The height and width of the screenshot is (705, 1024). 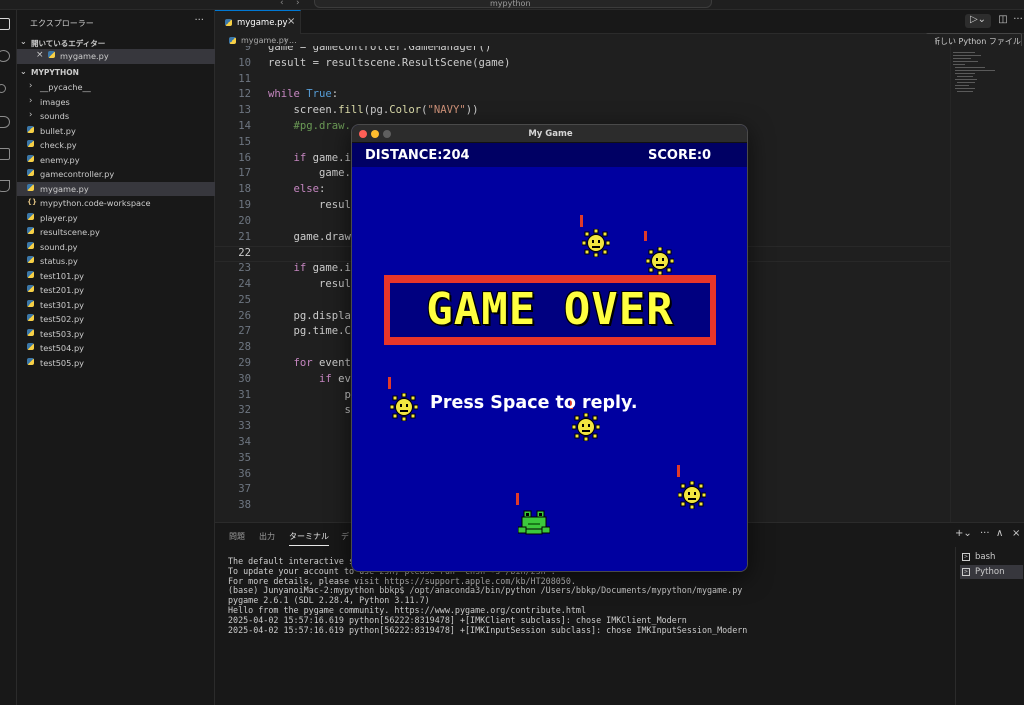 What do you see at coordinates (517, 499) in the screenshot?
I see `player-bullet` at bounding box center [517, 499].